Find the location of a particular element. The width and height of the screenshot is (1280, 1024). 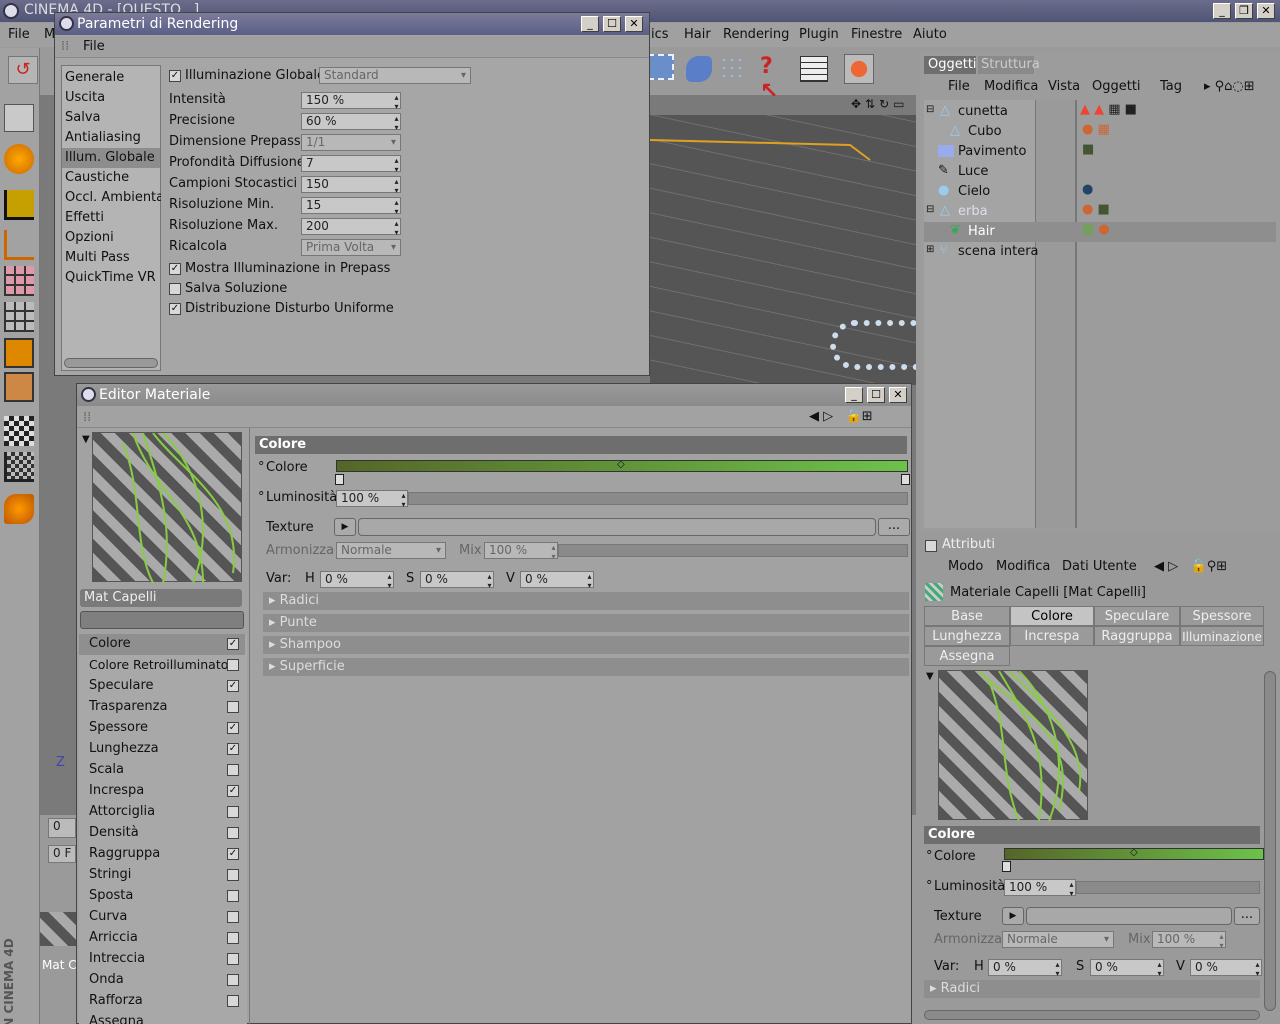

material-preview is located at coordinates (167, 508).